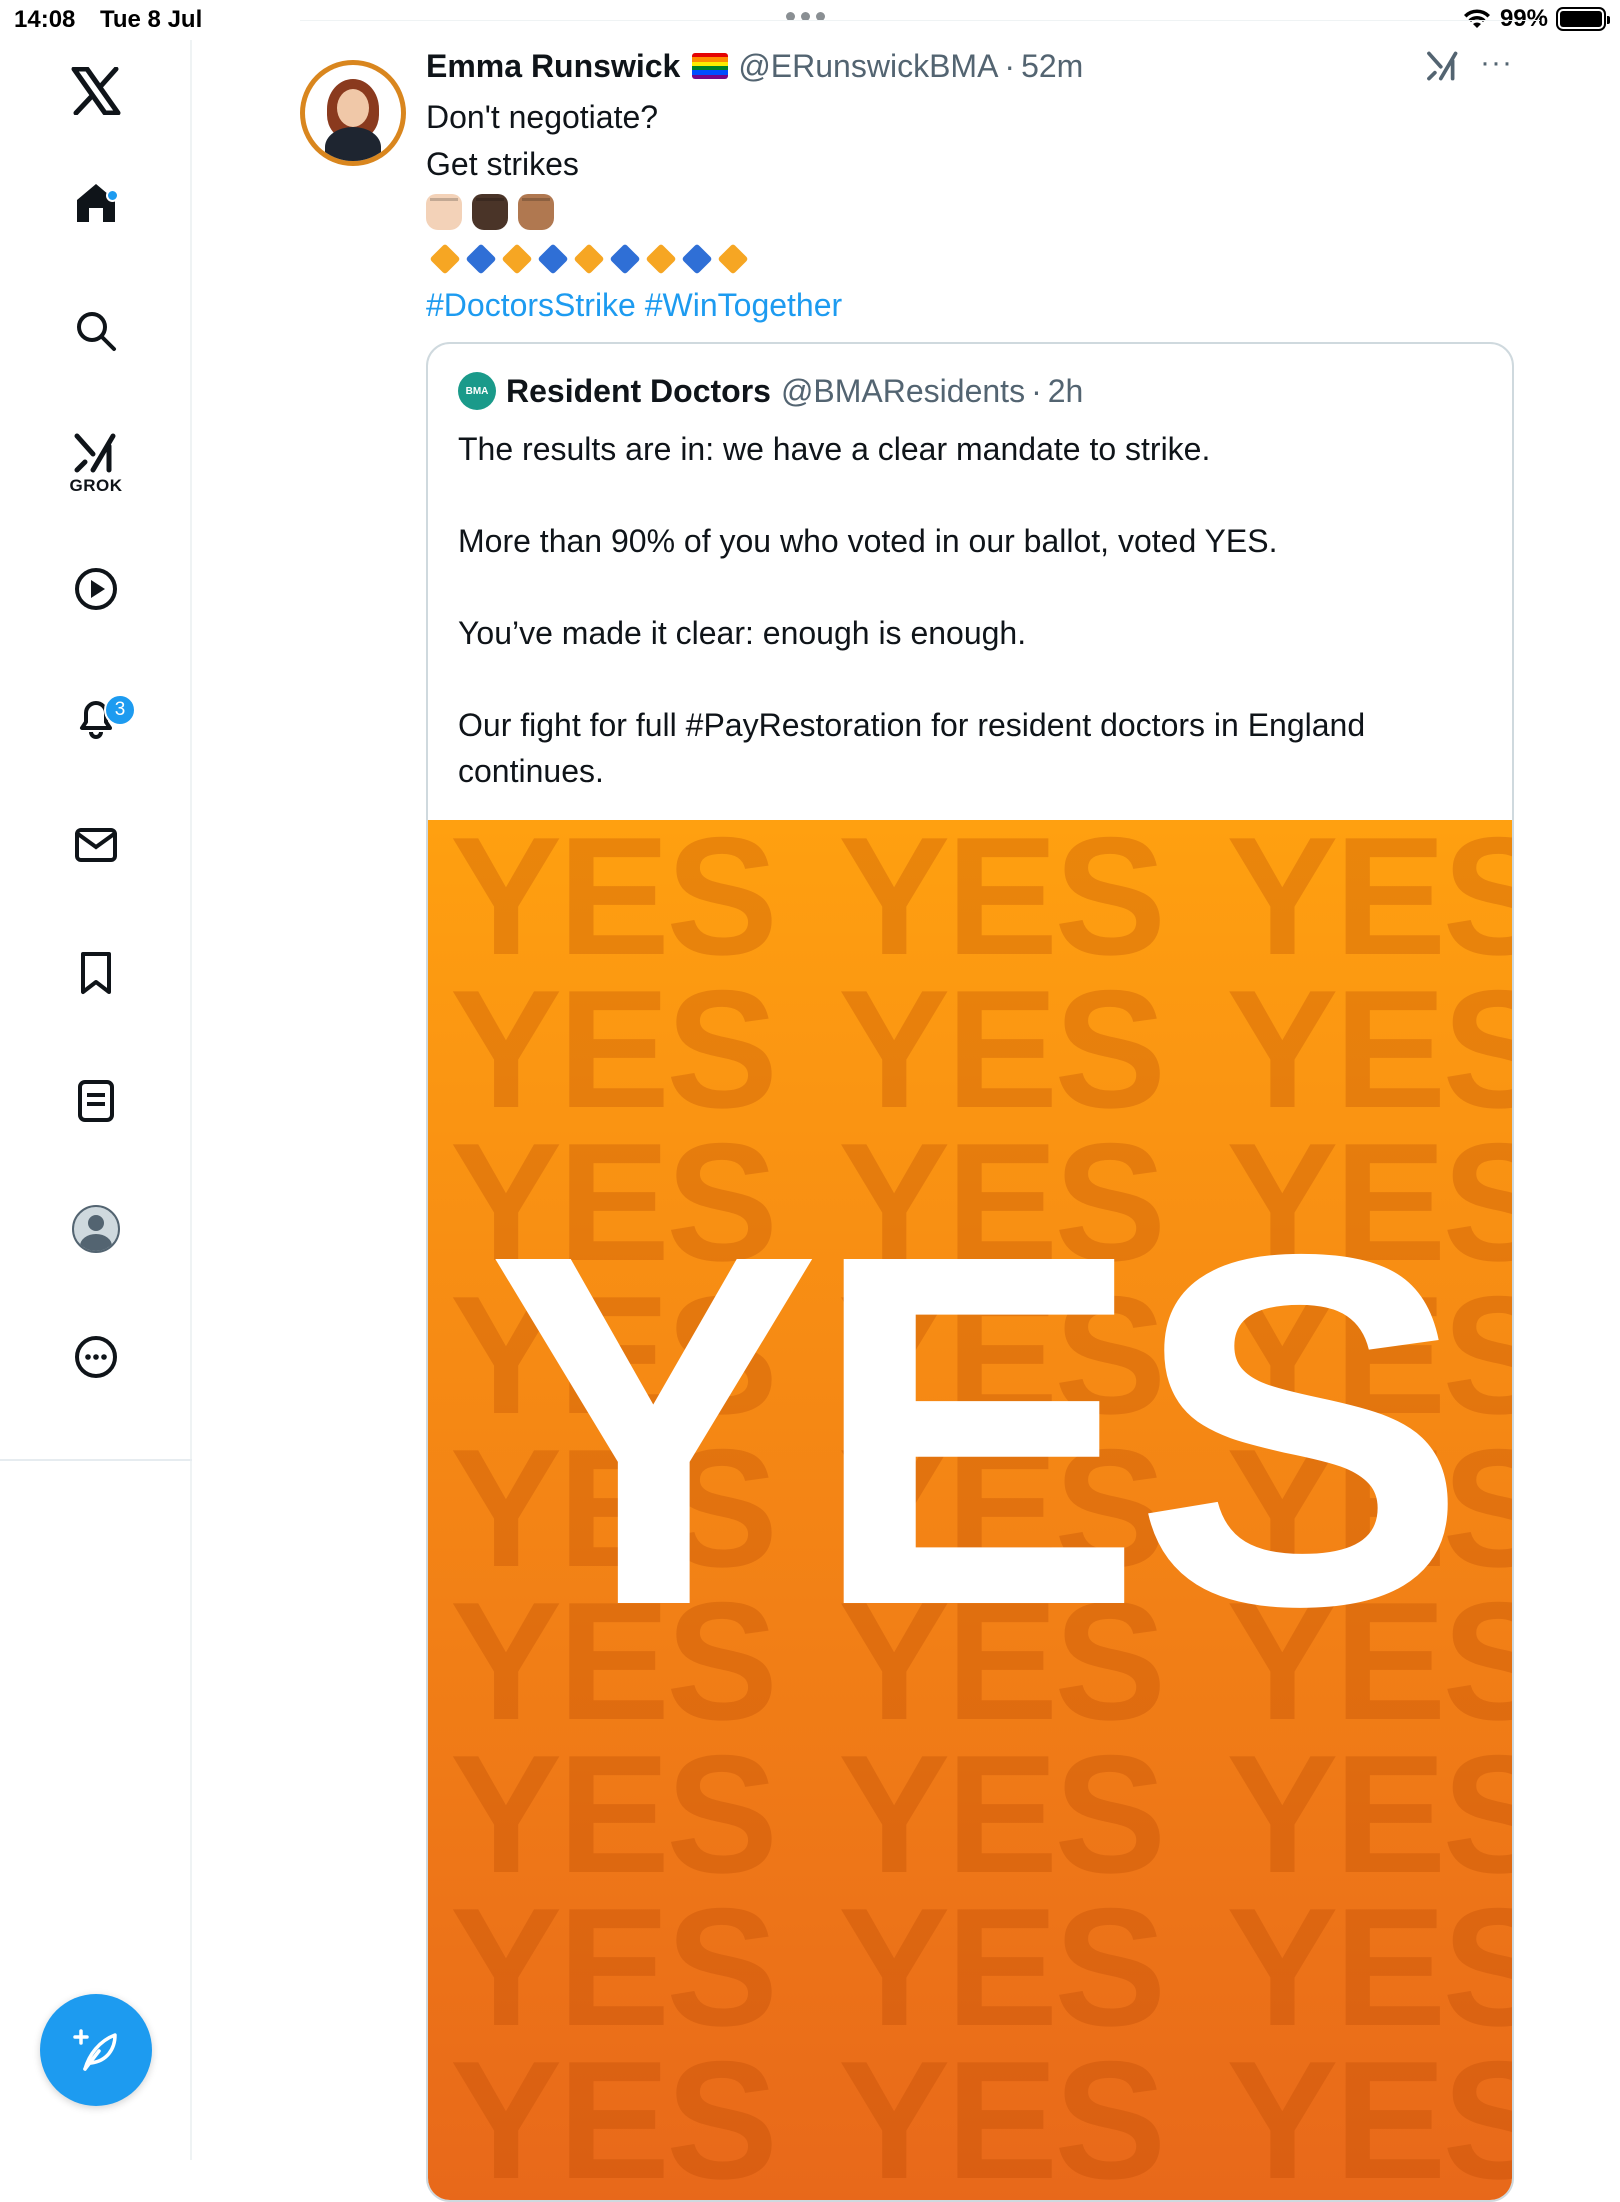  What do you see at coordinates (710, 66) in the screenshot?
I see `rainbow-flag-icon` at bounding box center [710, 66].